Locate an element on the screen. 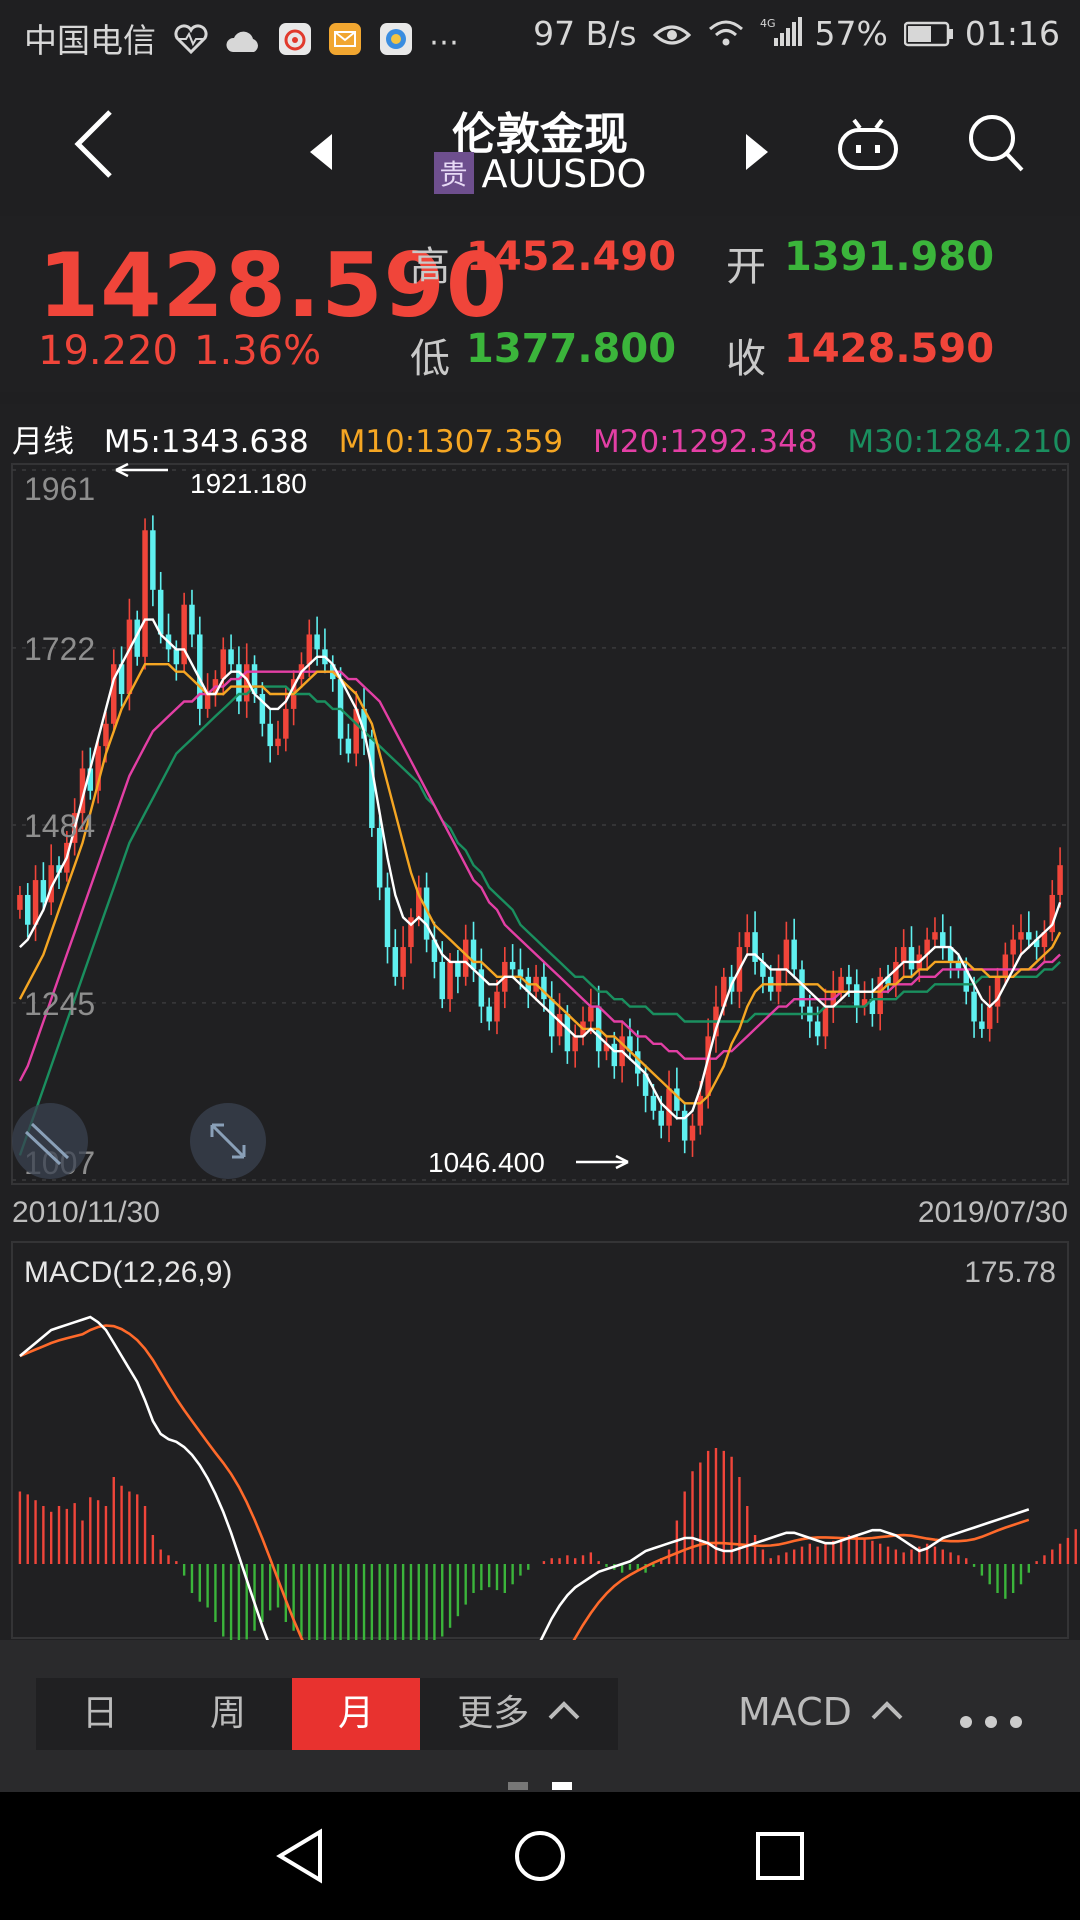  next-symbol-button is located at coordinates (756, 154).